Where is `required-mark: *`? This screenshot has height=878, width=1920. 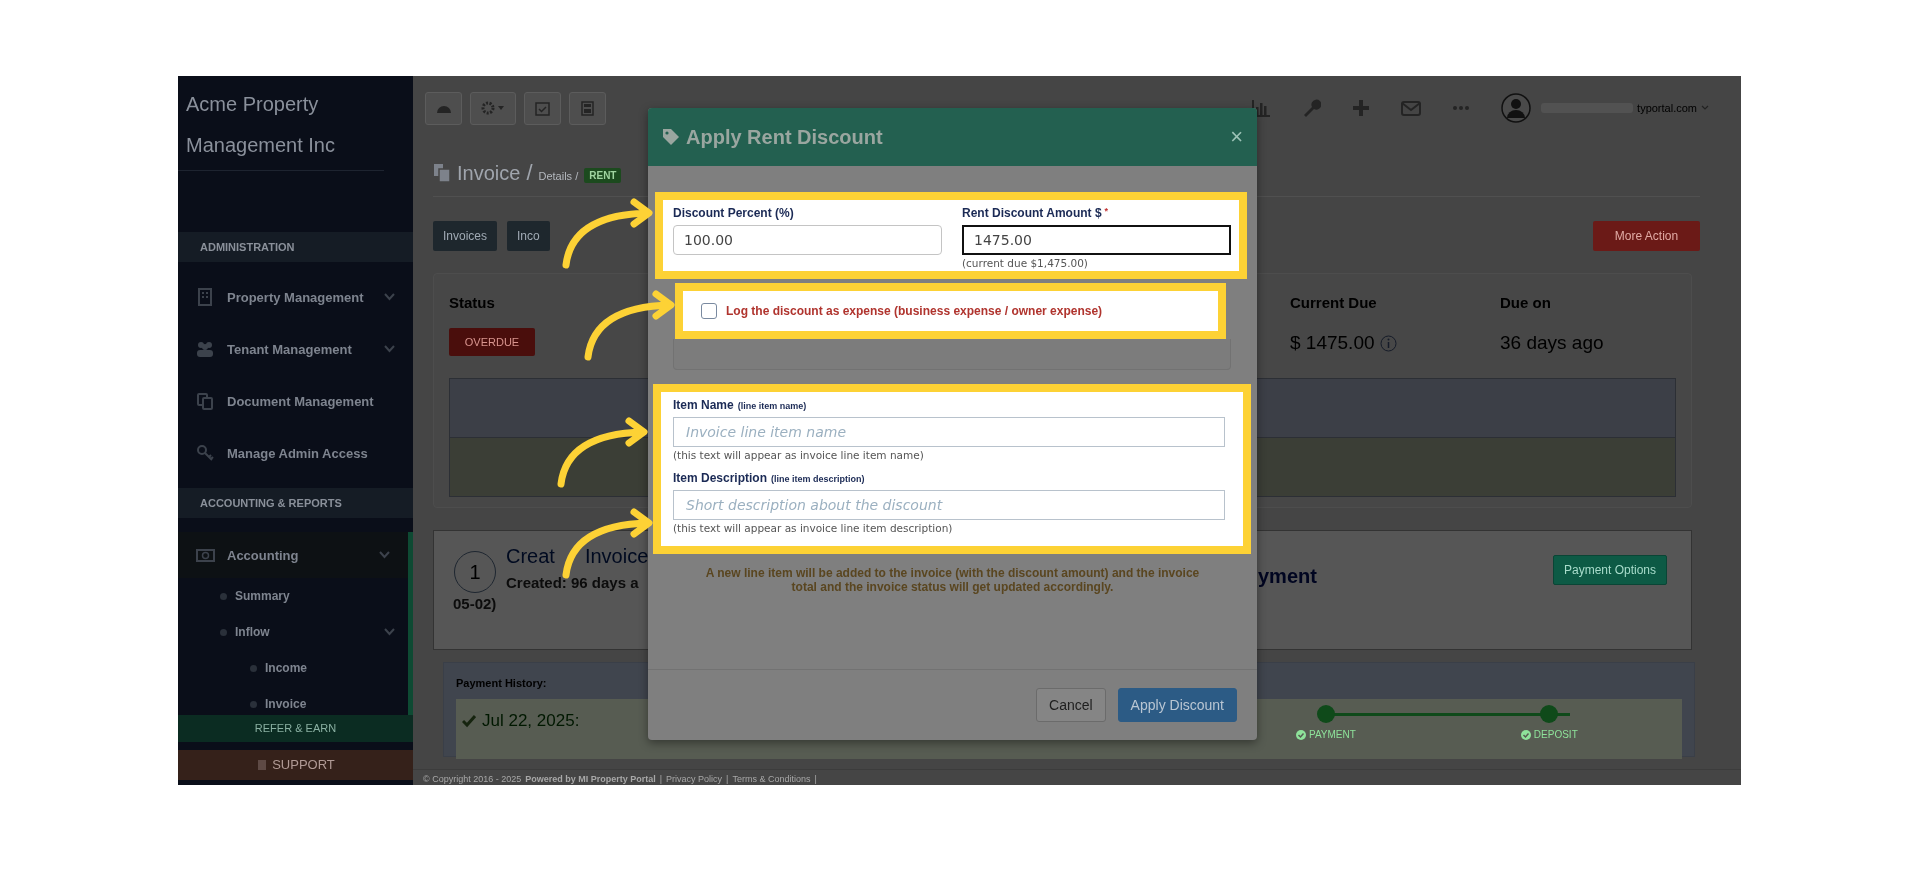 required-mark: * is located at coordinates (1106, 212).